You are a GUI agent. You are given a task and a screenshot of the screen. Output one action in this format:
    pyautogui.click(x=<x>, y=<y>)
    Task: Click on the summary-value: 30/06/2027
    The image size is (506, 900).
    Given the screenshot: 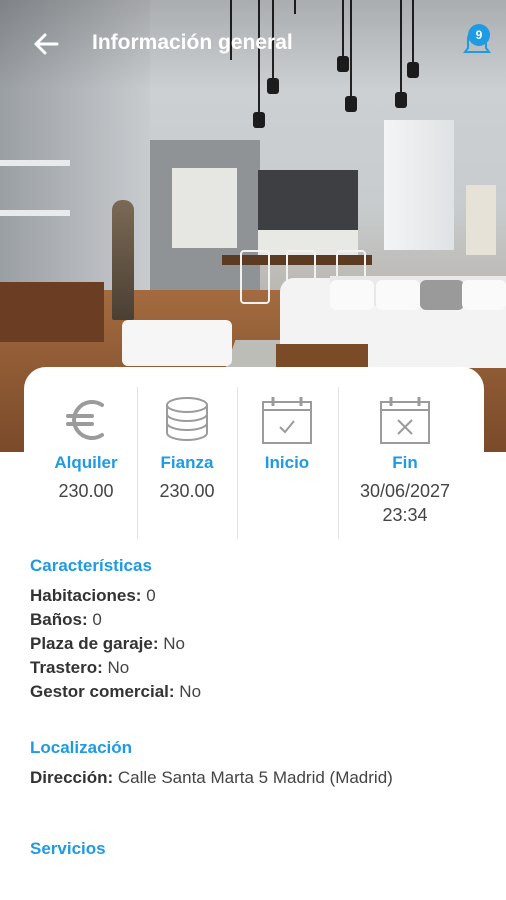 What is the action you would take?
    pyautogui.click(x=405, y=491)
    